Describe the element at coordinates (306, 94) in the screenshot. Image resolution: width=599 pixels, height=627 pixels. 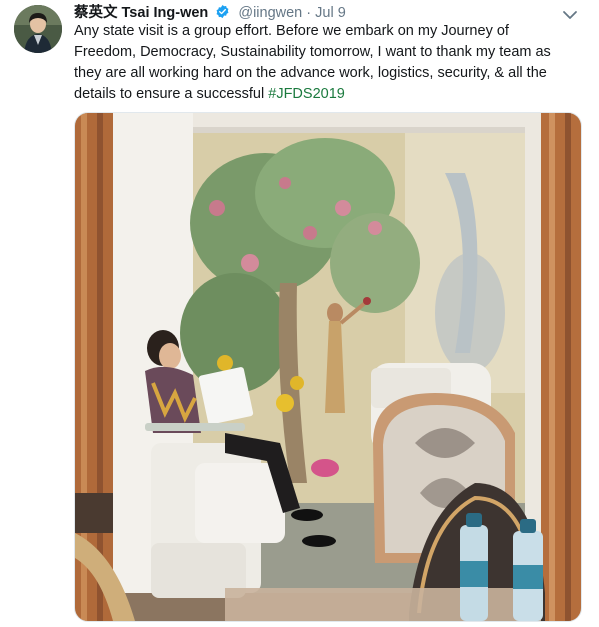
I see `hashtag-link: #JFDS2019` at that location.